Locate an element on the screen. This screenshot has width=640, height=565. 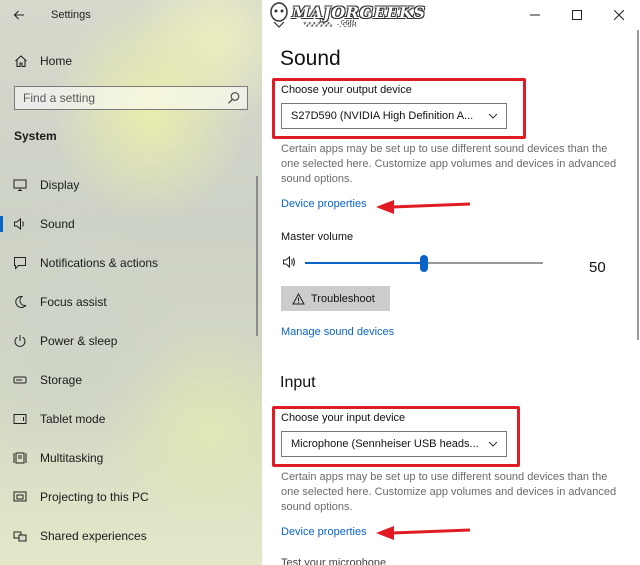
speaker-volume-icon is located at coordinates (289, 262).